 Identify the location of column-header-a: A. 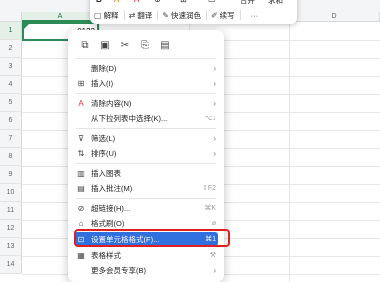
(60, 17).